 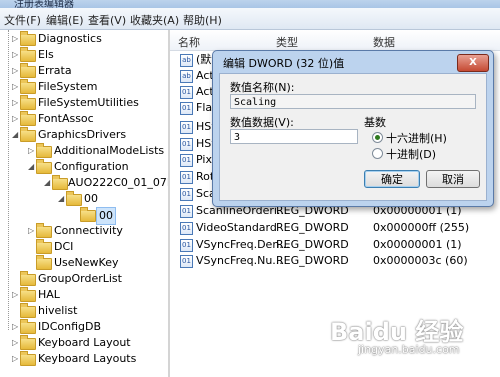 I want to click on radio-hex, so click(x=377, y=137).